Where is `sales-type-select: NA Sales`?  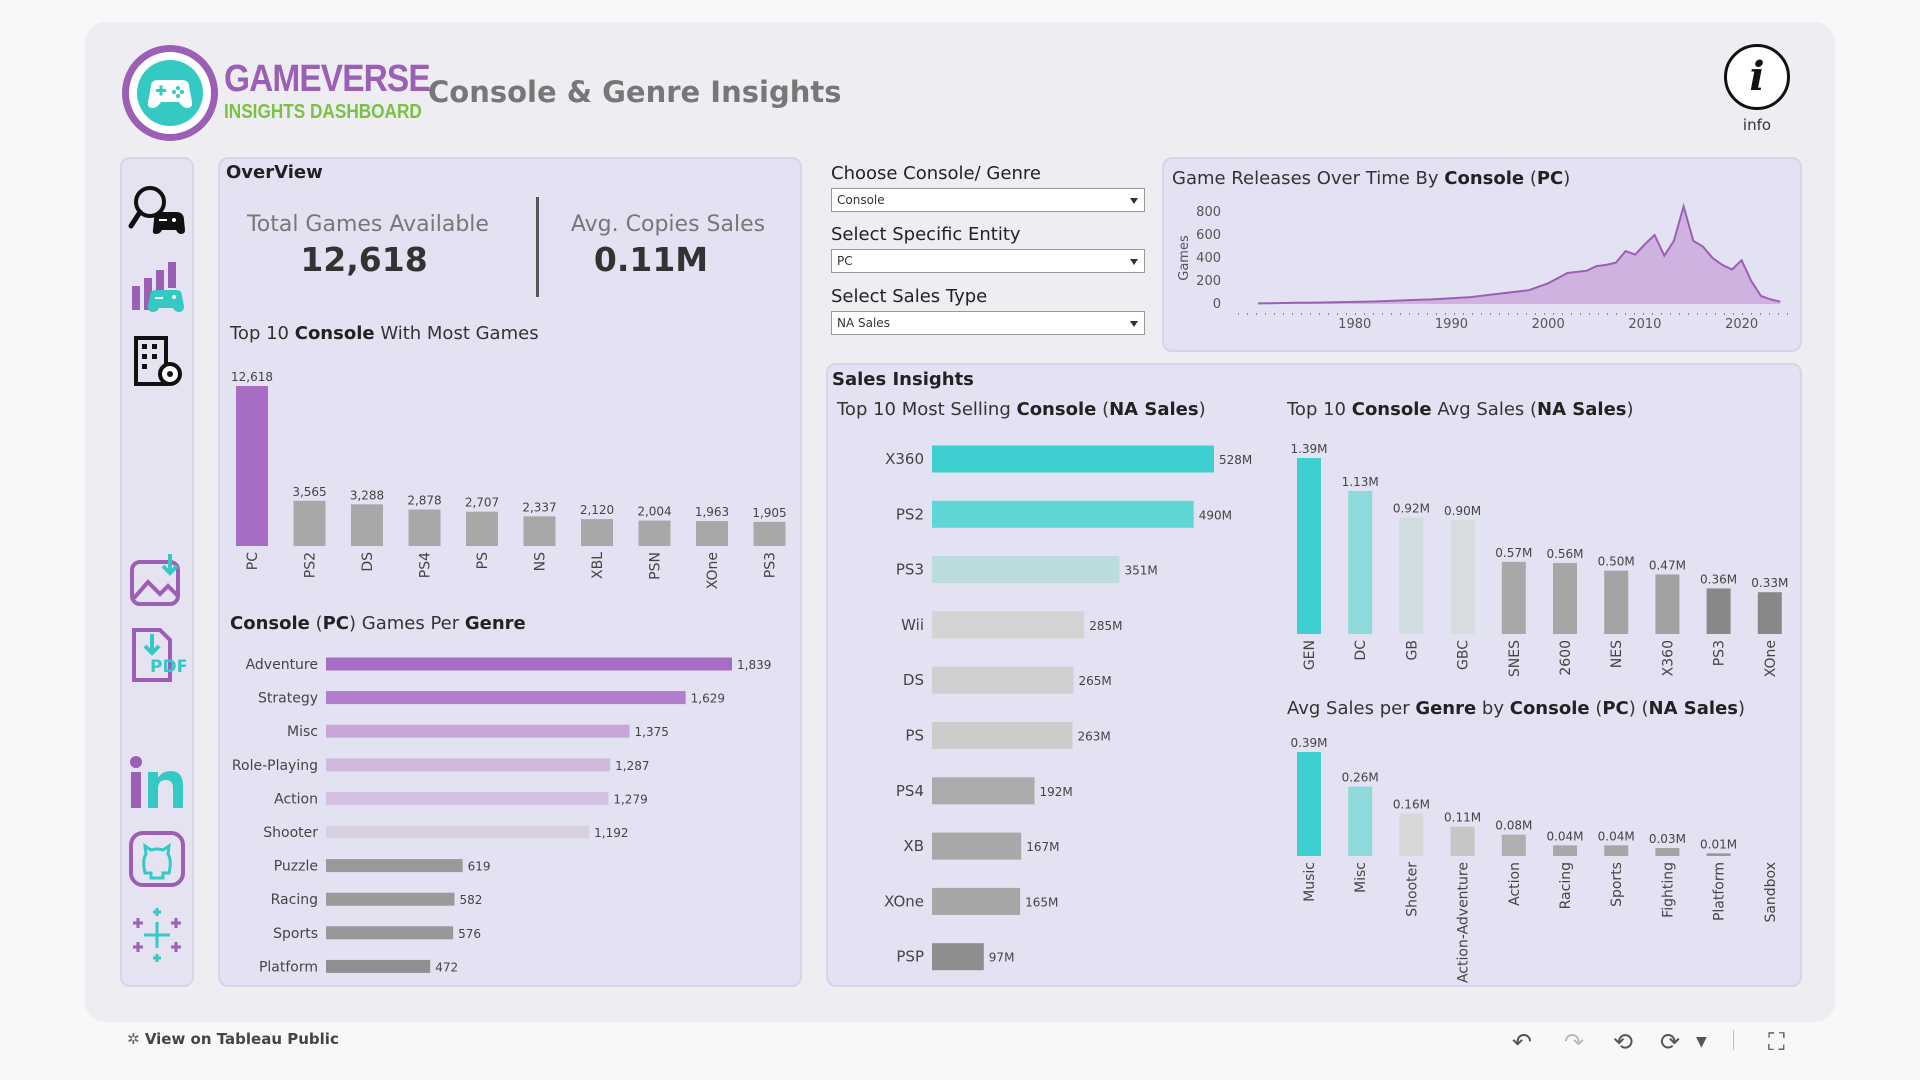 sales-type-select: NA Sales is located at coordinates (988, 323).